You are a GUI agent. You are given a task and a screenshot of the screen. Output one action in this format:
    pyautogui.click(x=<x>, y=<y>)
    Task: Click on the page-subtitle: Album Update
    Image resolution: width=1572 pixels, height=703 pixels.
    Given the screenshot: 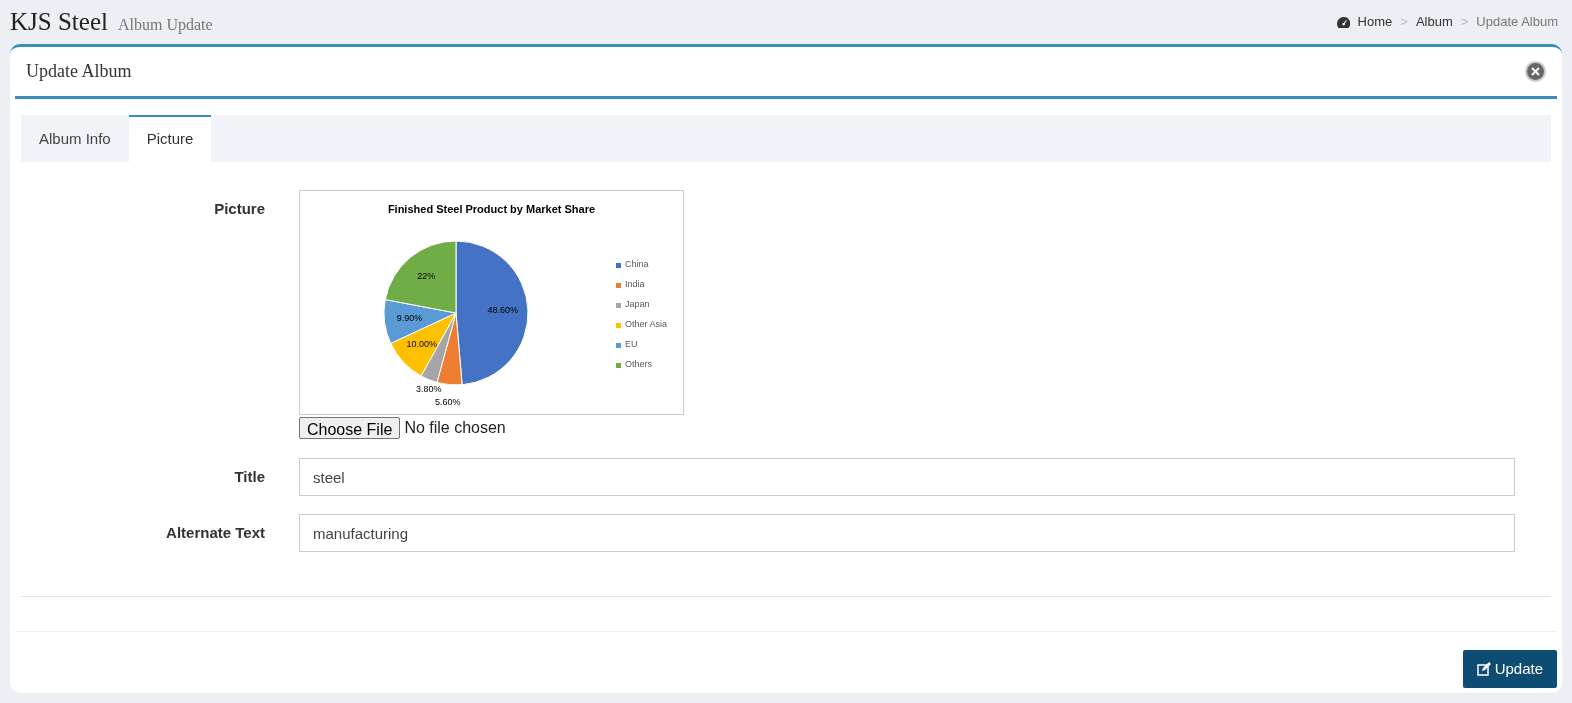 What is the action you would take?
    pyautogui.click(x=165, y=25)
    